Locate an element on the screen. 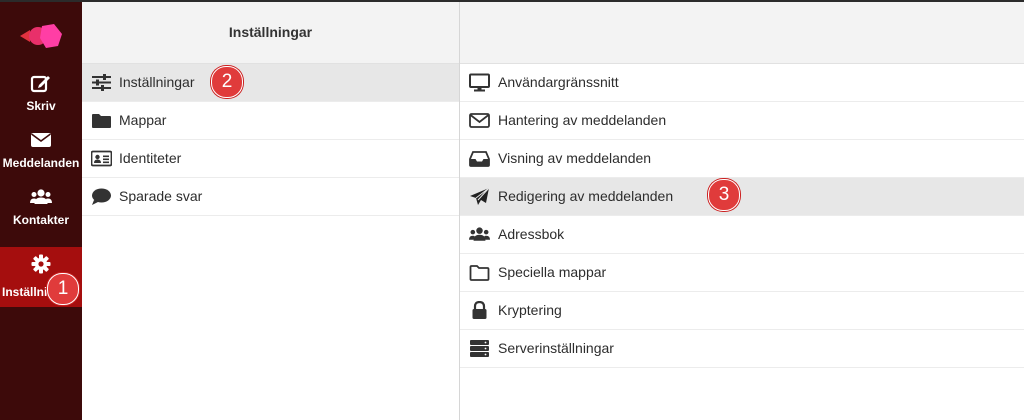  section-item-label: Adressbok is located at coordinates (531, 234).